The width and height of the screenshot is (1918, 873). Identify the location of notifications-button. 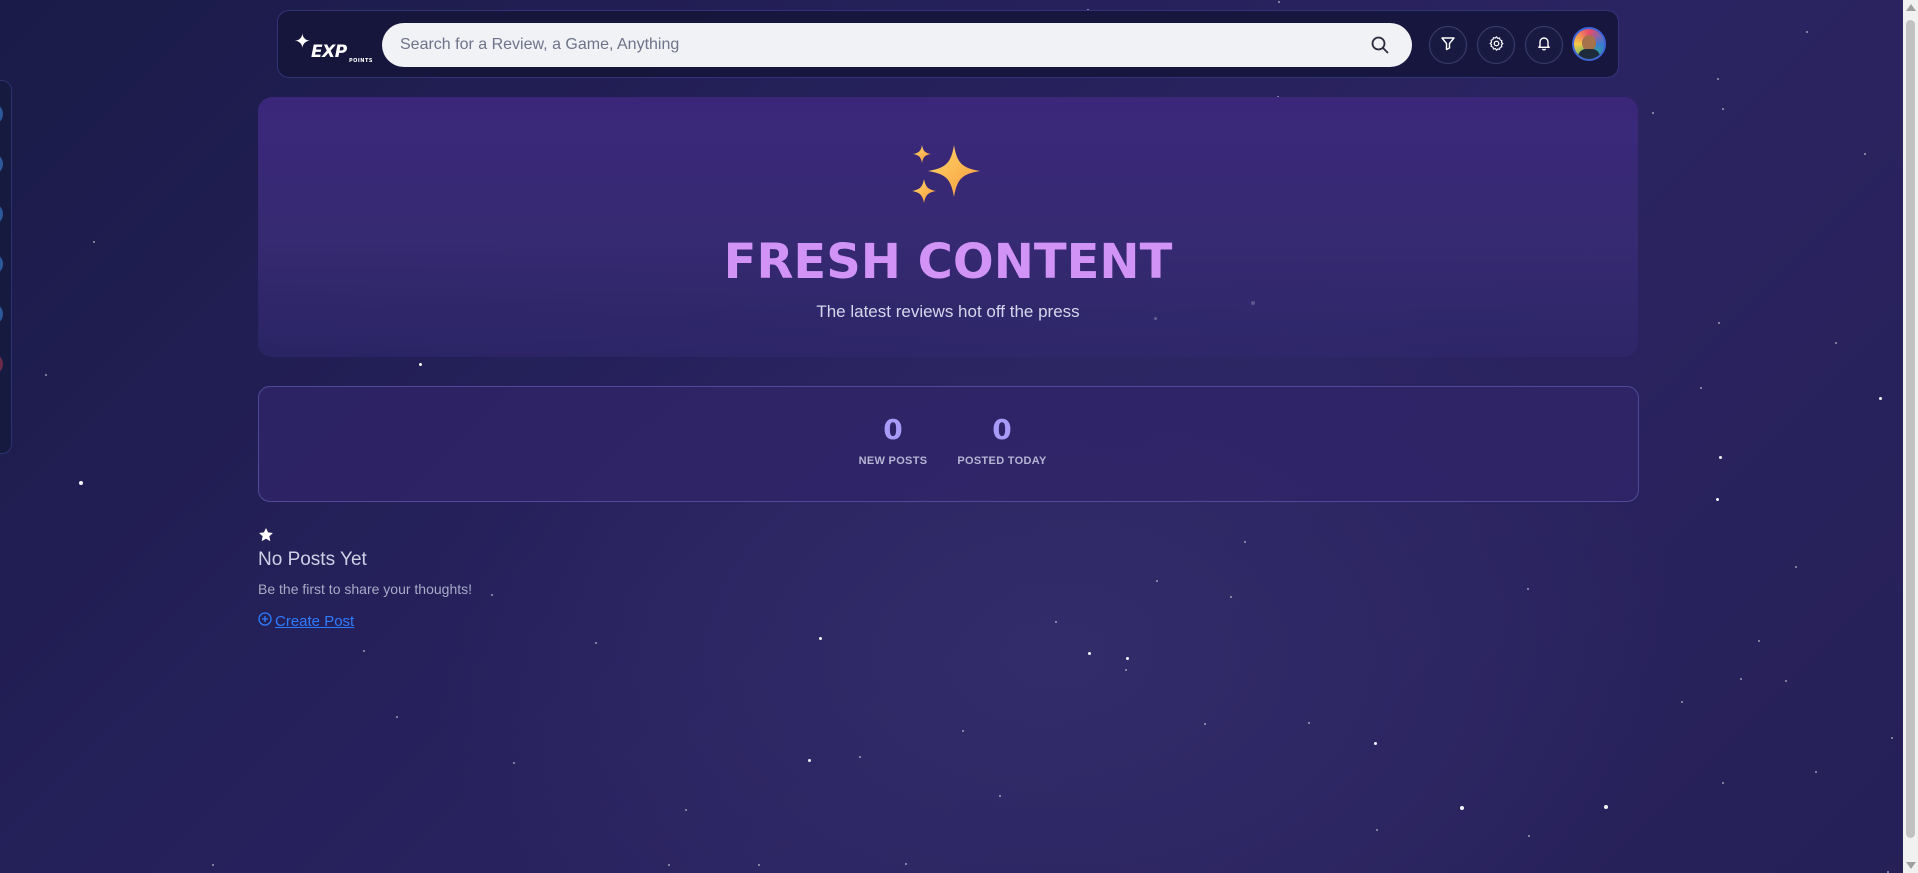
(1544, 45).